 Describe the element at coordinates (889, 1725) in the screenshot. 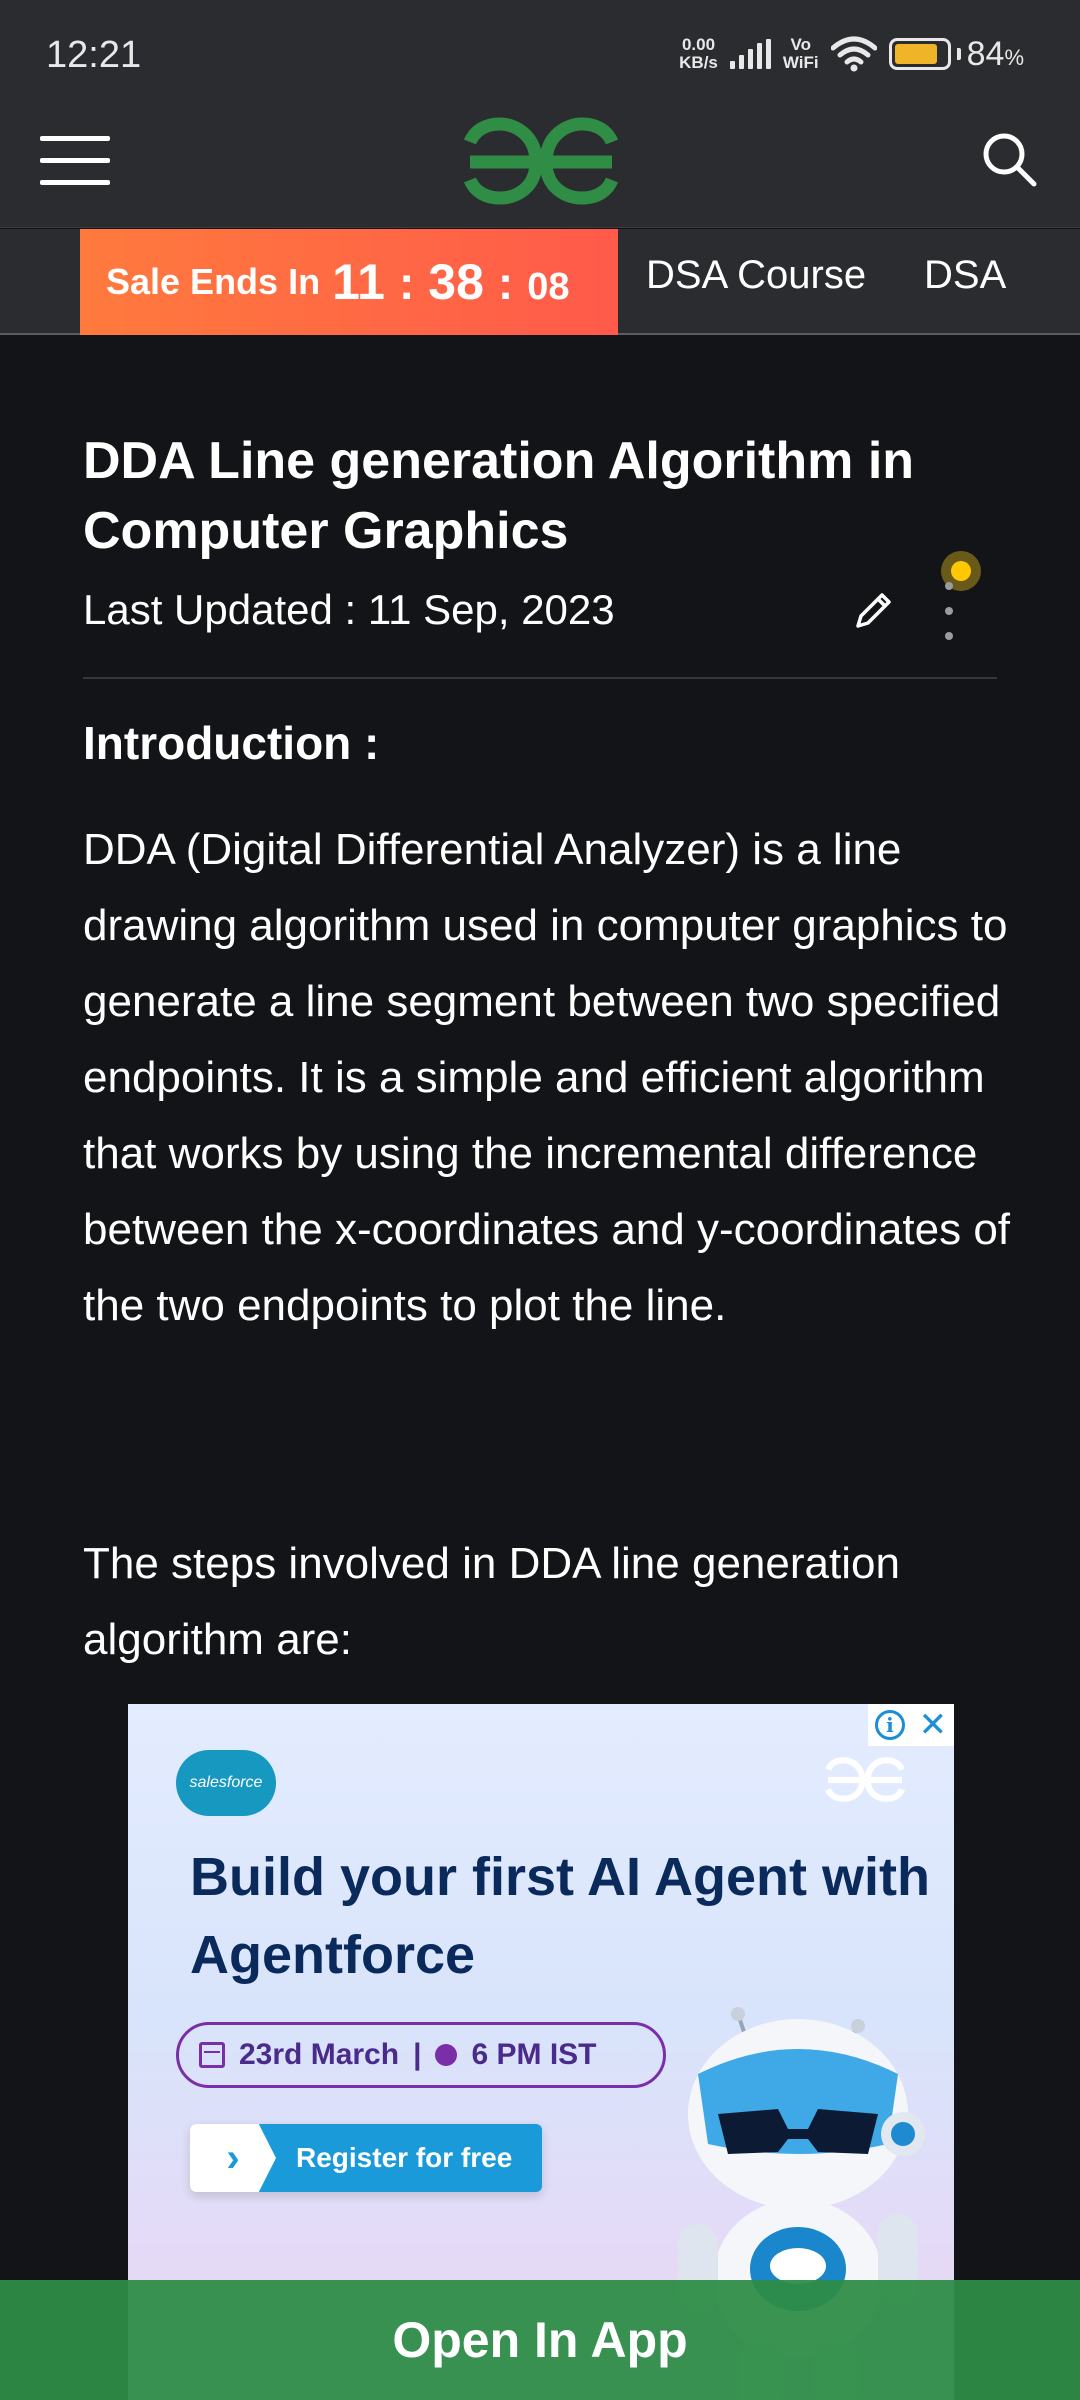

I see `ad-info-icon: i` at that location.